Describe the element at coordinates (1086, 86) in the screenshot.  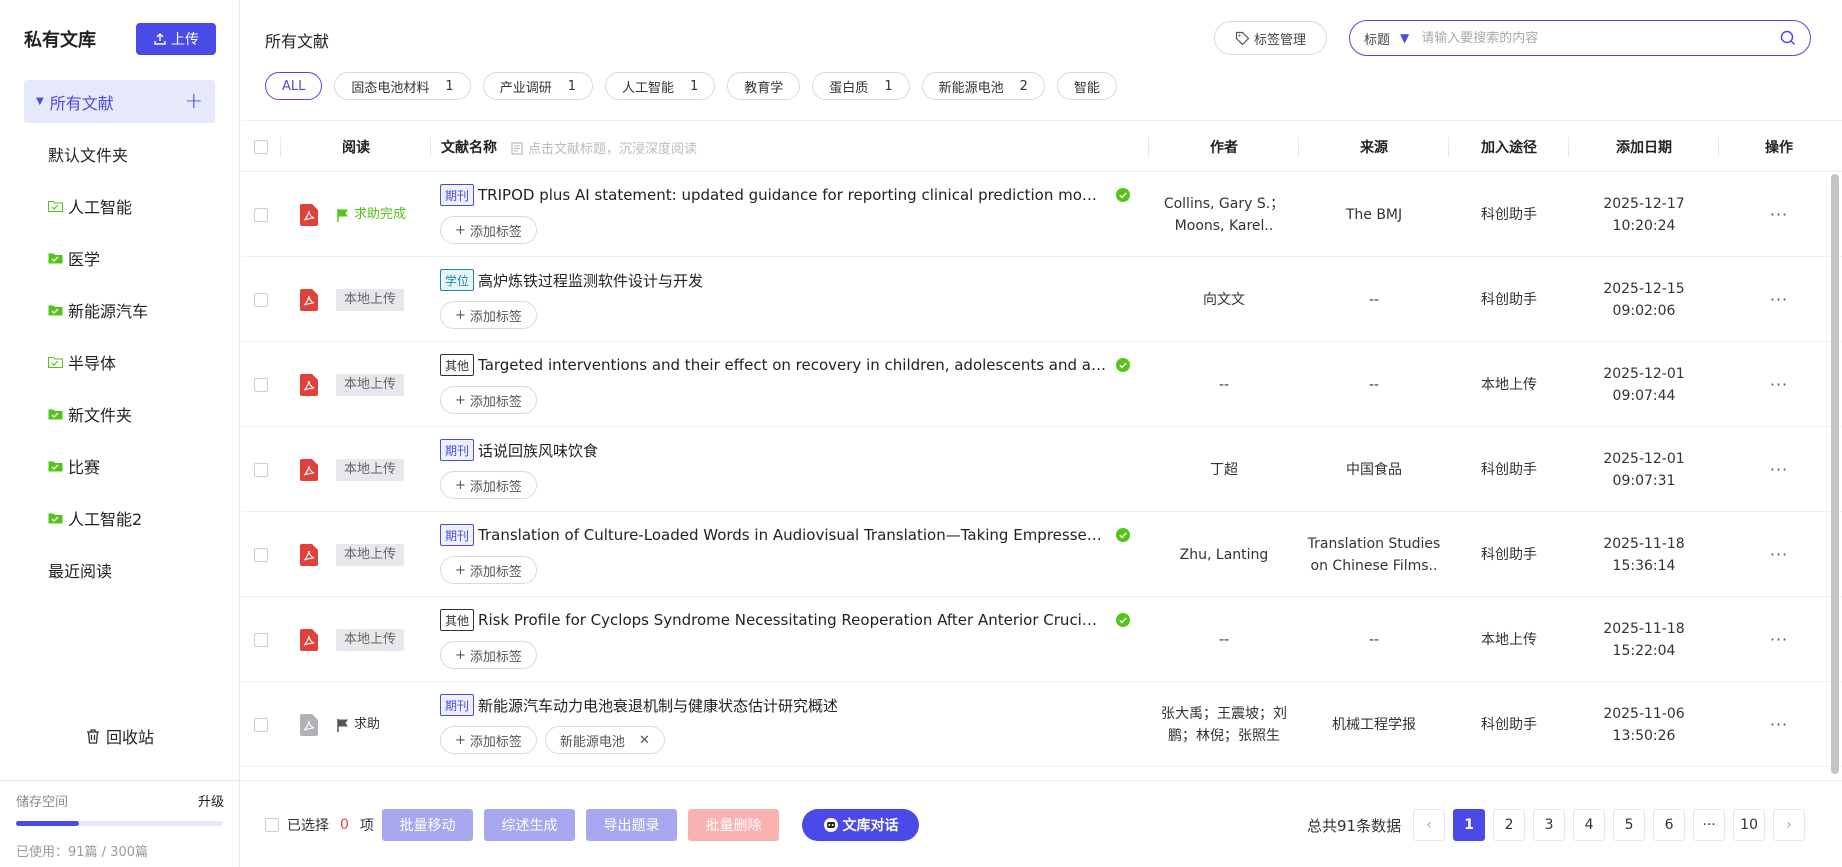
I see `tag-chip: 智能` at that location.